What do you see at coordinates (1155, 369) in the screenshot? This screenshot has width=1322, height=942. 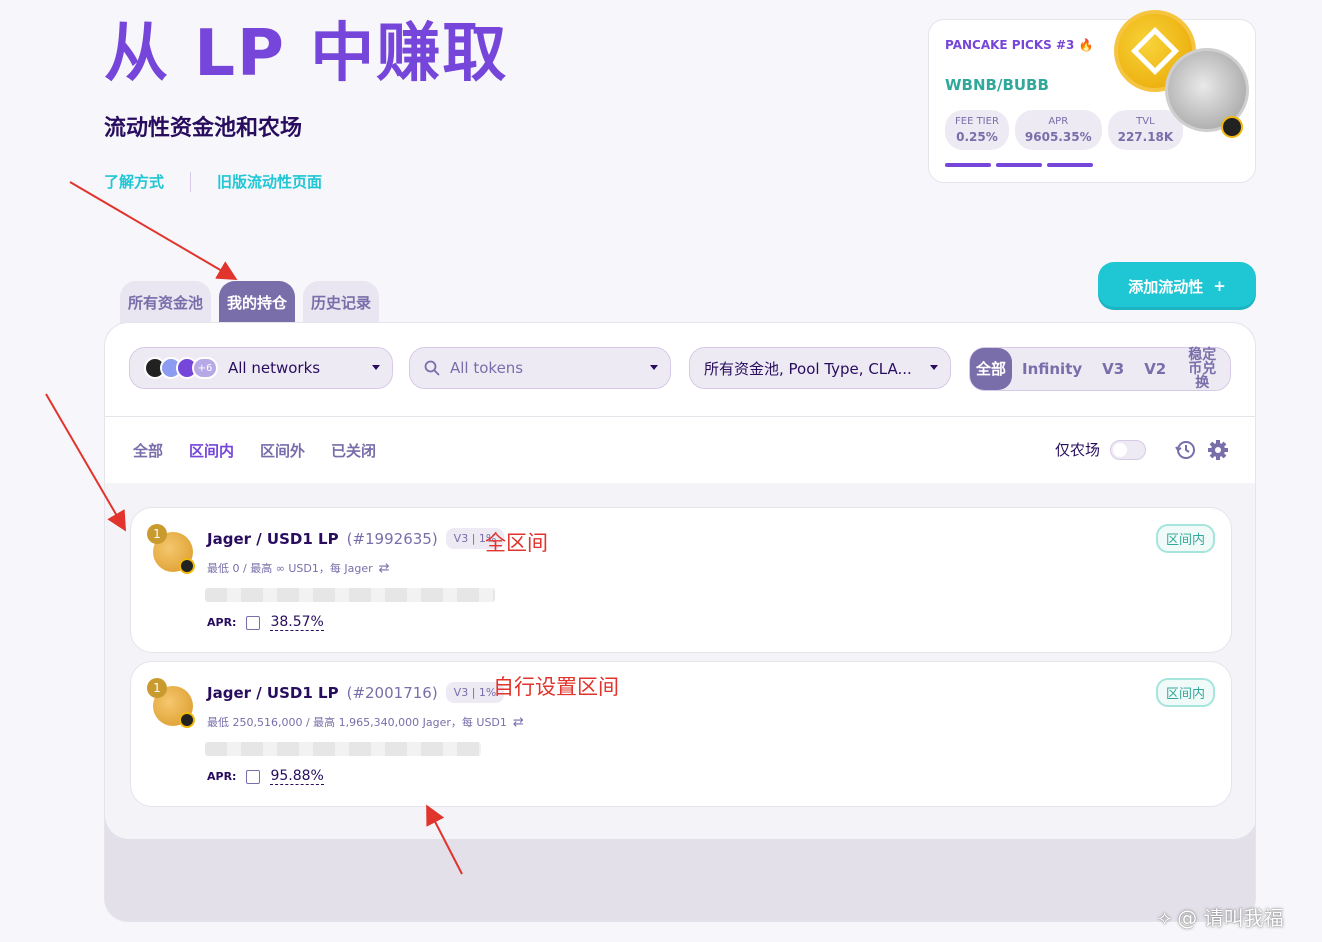 I see `version-v2: V2` at bounding box center [1155, 369].